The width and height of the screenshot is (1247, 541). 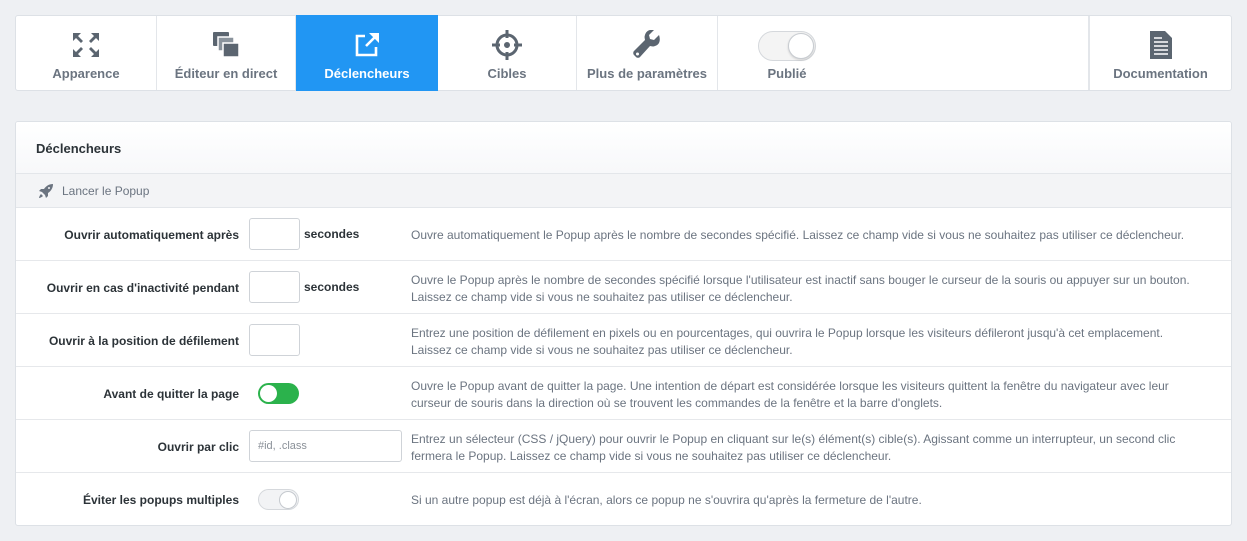 What do you see at coordinates (226, 45) in the screenshot?
I see `live-editor-icon` at bounding box center [226, 45].